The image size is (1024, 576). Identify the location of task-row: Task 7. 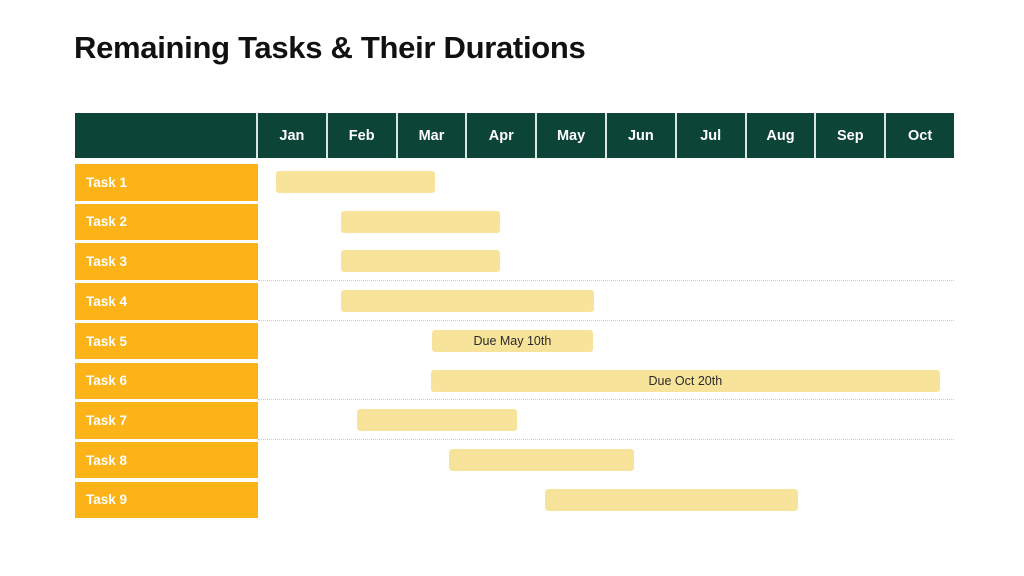
(514, 422).